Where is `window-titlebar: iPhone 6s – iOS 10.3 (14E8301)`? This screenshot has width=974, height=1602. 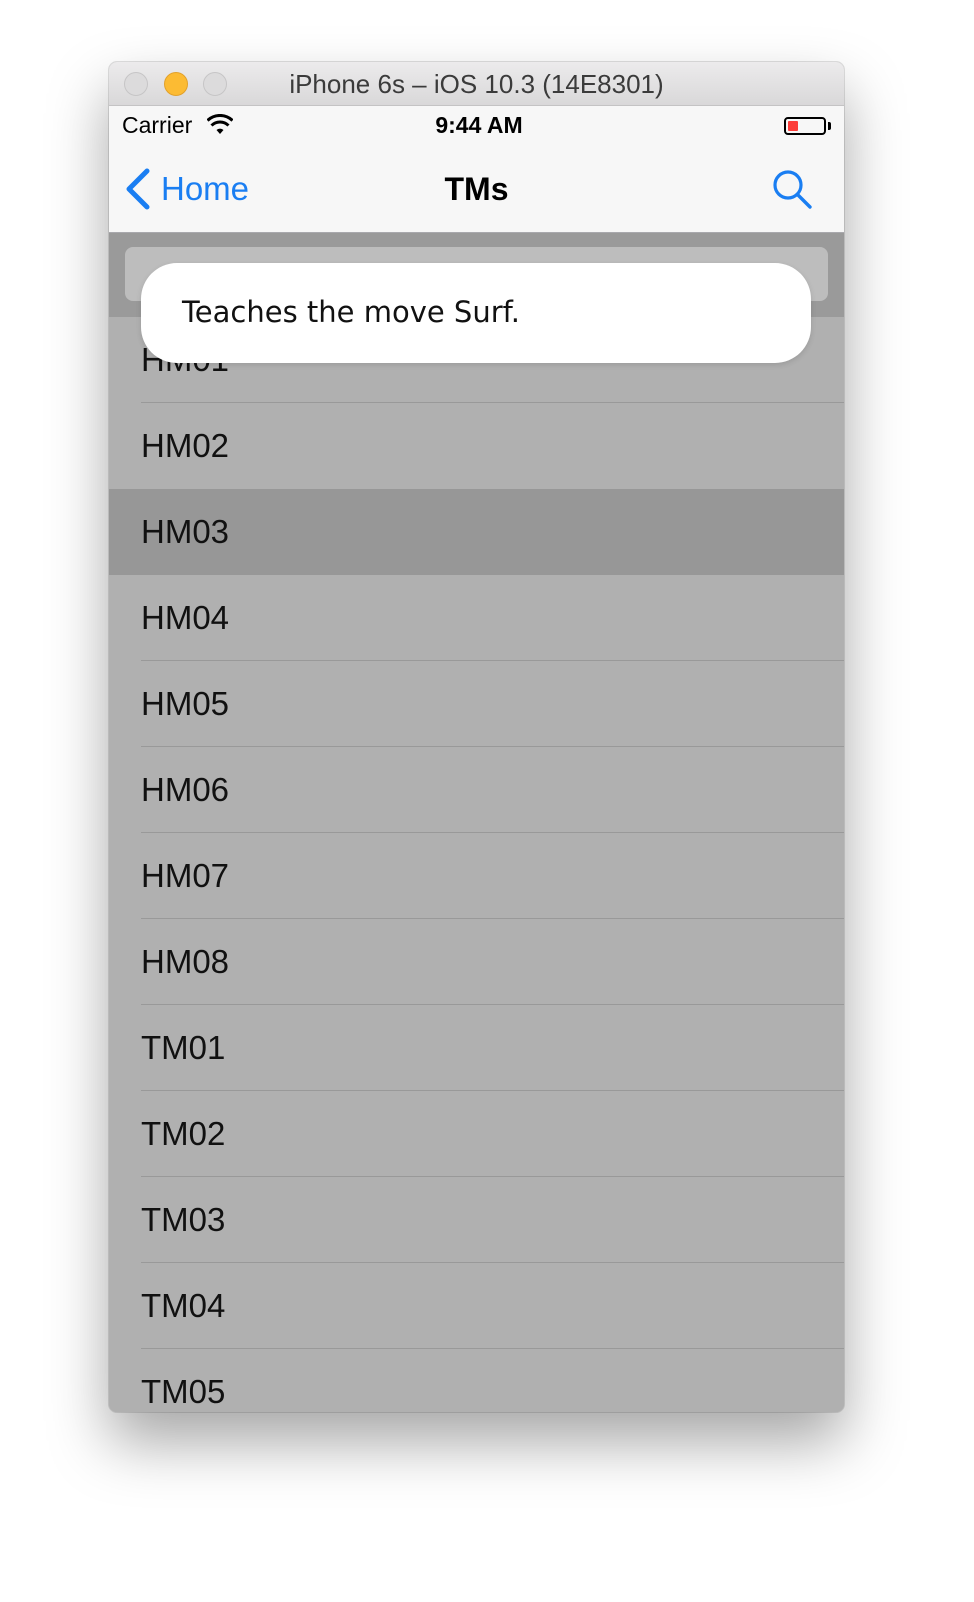 window-titlebar: iPhone 6s – iOS 10.3 (14E8301) is located at coordinates (476, 84).